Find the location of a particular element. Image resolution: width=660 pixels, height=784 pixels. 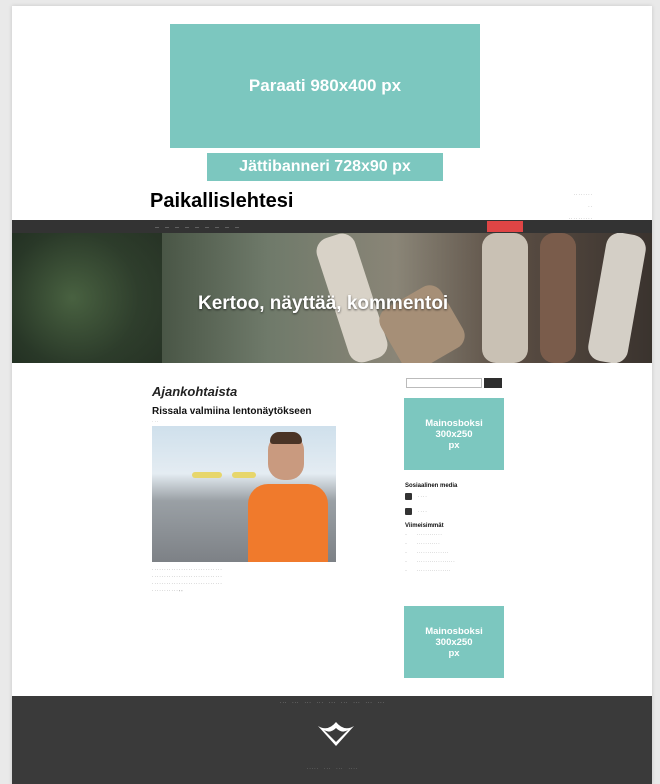

read-more-link: · · is located at coordinates (181, 590).